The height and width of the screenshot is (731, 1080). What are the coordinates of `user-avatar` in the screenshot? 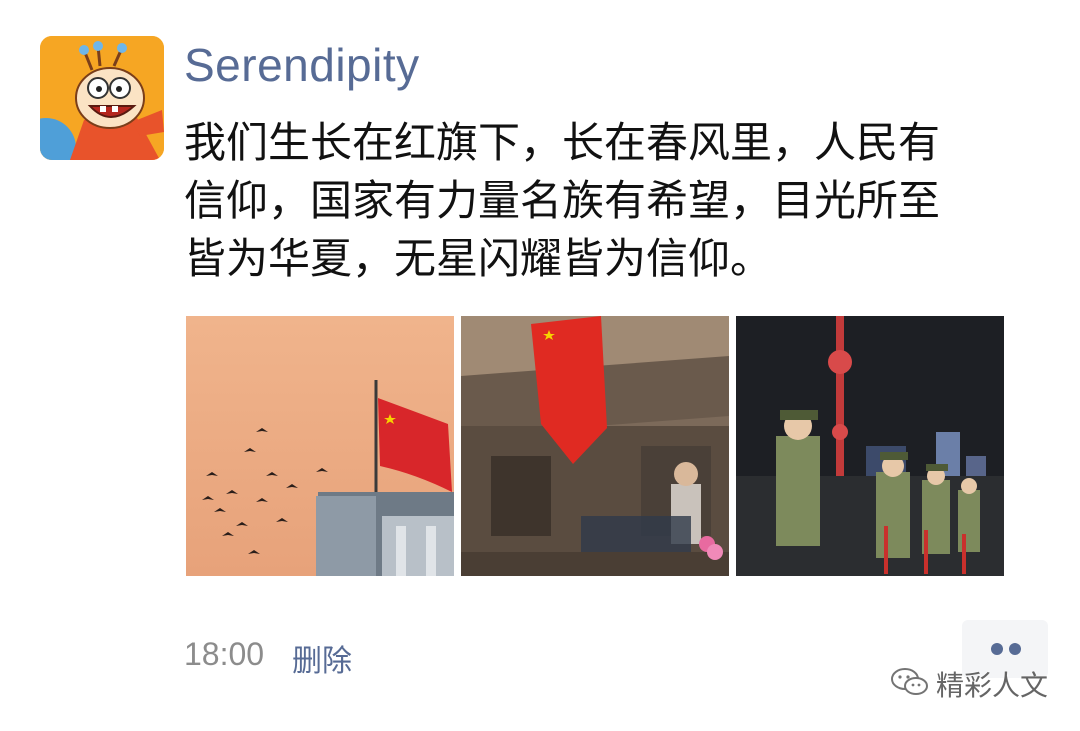 It's located at (102, 98).